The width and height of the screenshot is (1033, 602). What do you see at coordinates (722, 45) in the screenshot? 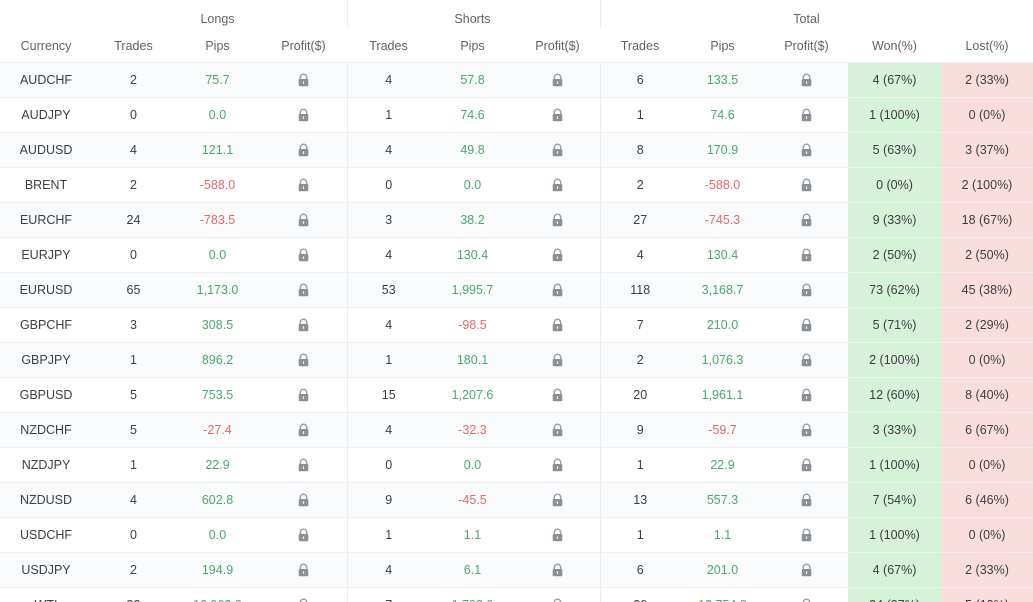
I see `column-header-total-pips: Pips` at bounding box center [722, 45].